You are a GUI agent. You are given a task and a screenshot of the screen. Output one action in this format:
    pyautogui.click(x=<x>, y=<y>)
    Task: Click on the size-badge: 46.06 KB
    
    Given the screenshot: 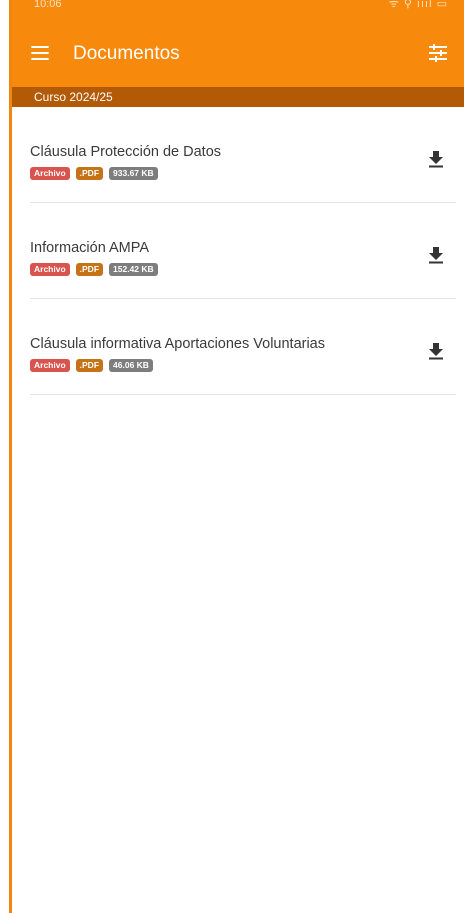 What is the action you would take?
    pyautogui.click(x=131, y=365)
    